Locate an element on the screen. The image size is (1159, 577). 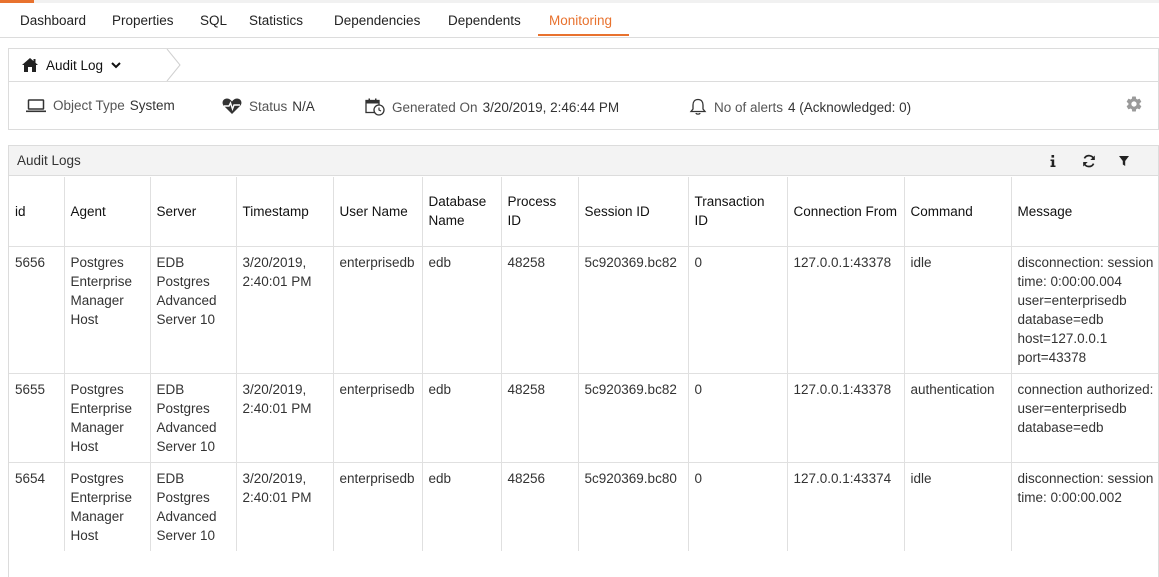
column-header-server: Server is located at coordinates (193, 212).